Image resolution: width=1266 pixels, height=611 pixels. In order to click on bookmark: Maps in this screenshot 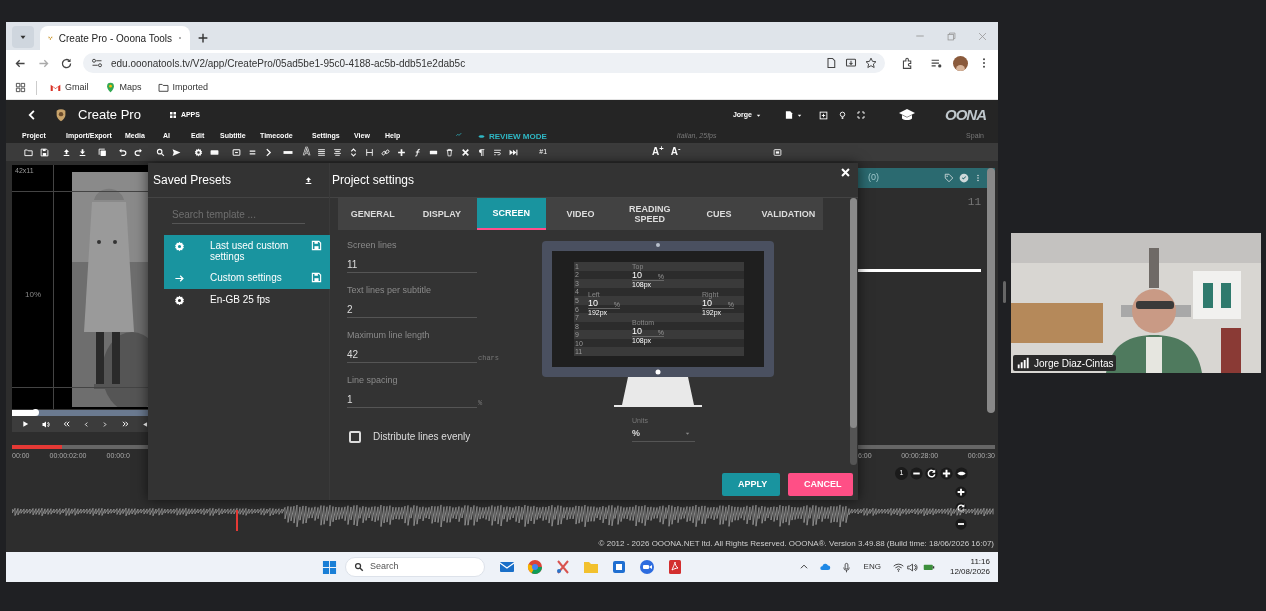, I will do `click(123, 87)`.